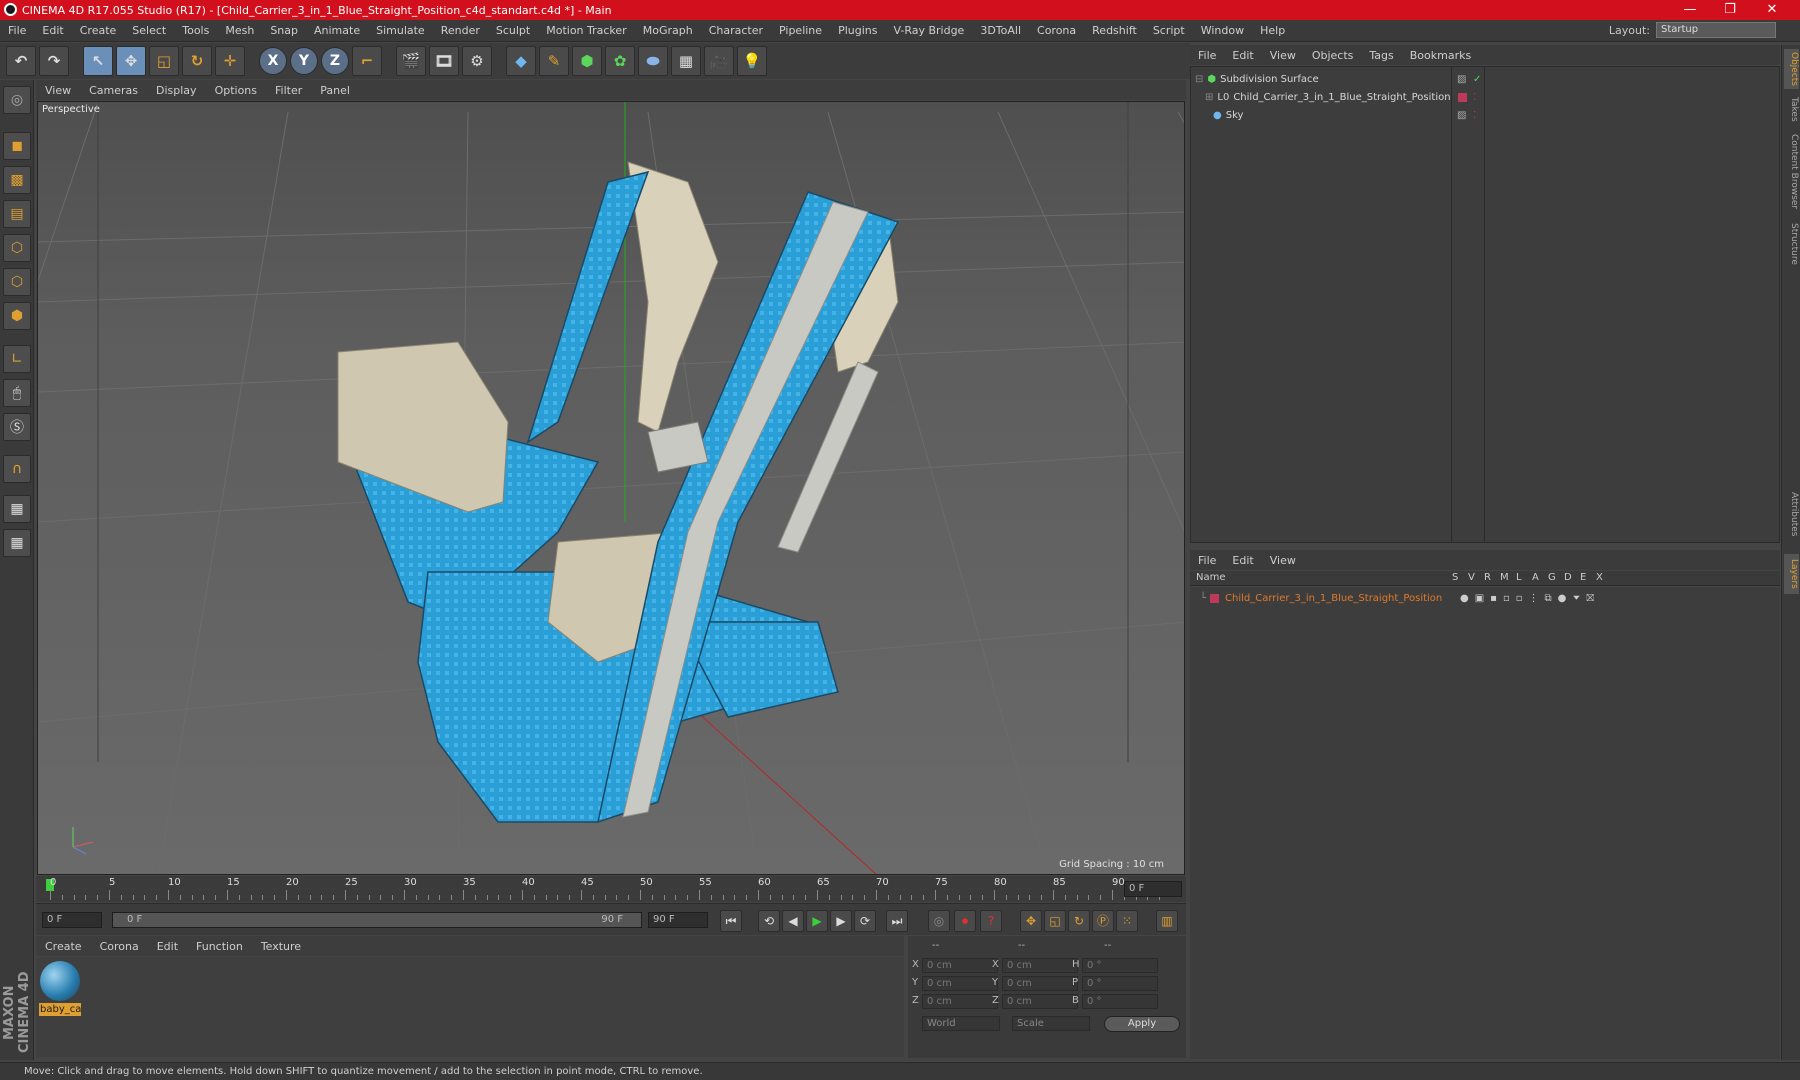 This screenshot has width=1800, height=1080. I want to click on layer-column-d: D, so click(1568, 577).